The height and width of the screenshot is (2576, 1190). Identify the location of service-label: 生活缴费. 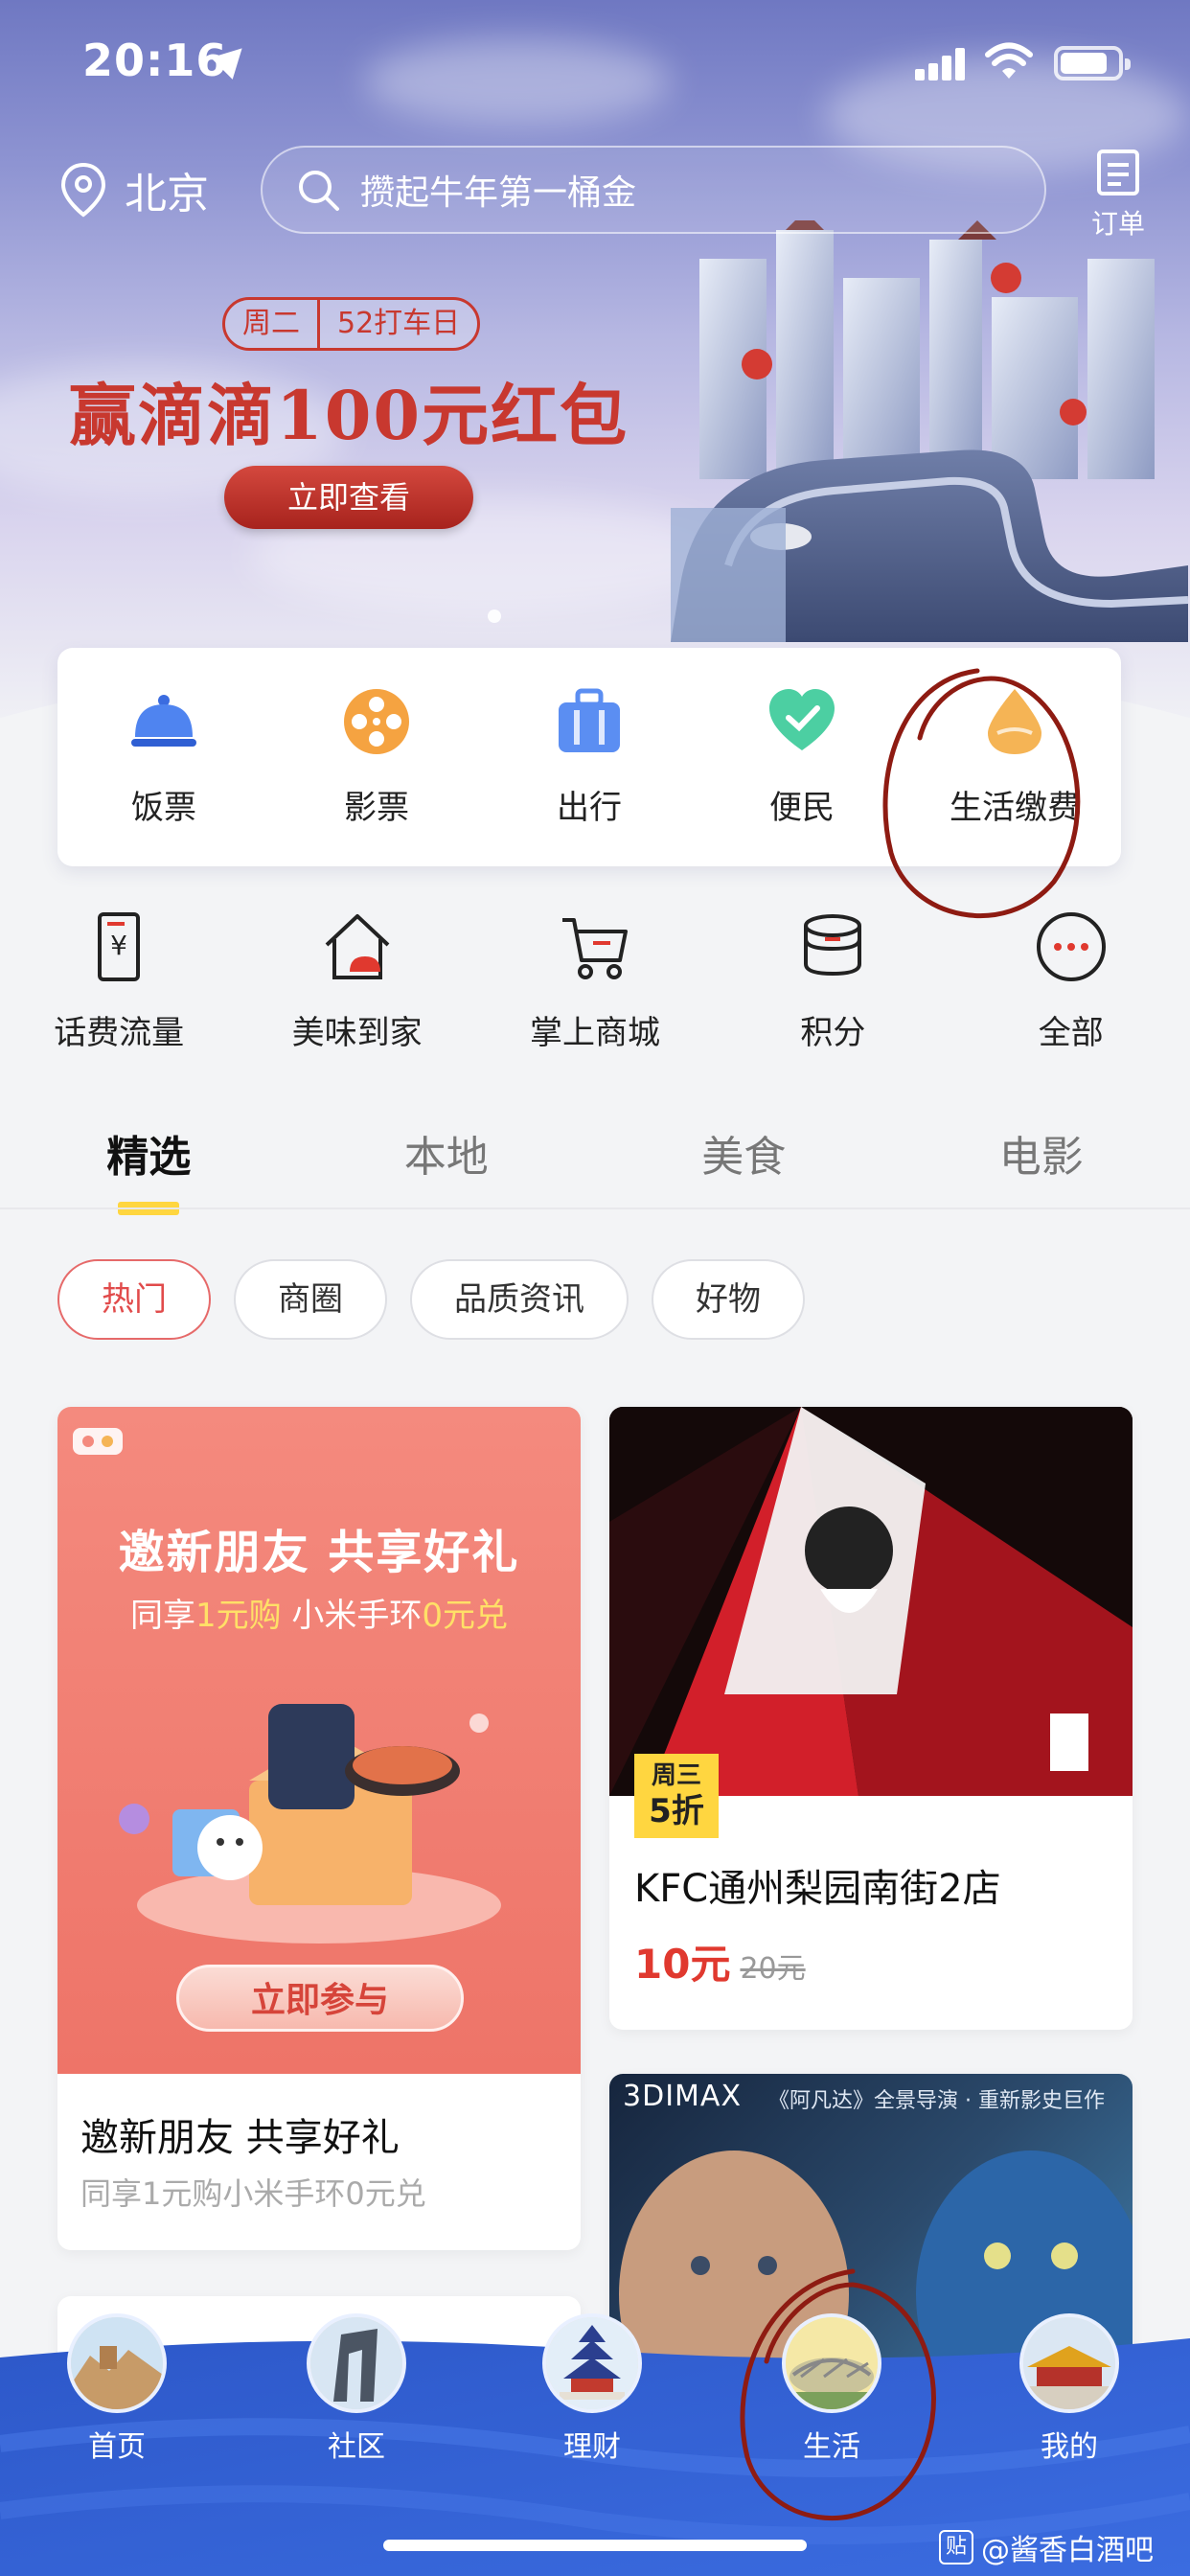
(1015, 807).